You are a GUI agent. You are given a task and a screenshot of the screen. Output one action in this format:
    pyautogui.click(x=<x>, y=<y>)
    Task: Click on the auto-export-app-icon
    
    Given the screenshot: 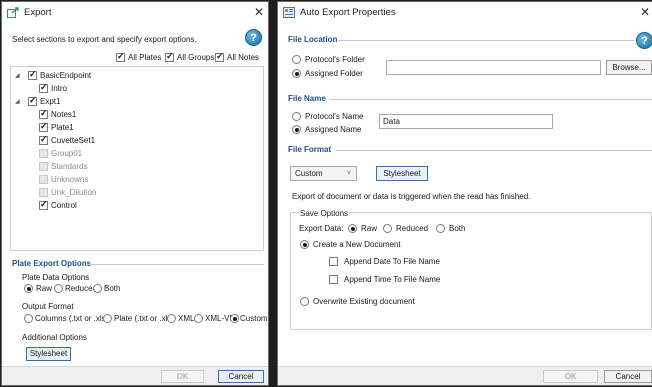 What is the action you would take?
    pyautogui.click(x=289, y=12)
    